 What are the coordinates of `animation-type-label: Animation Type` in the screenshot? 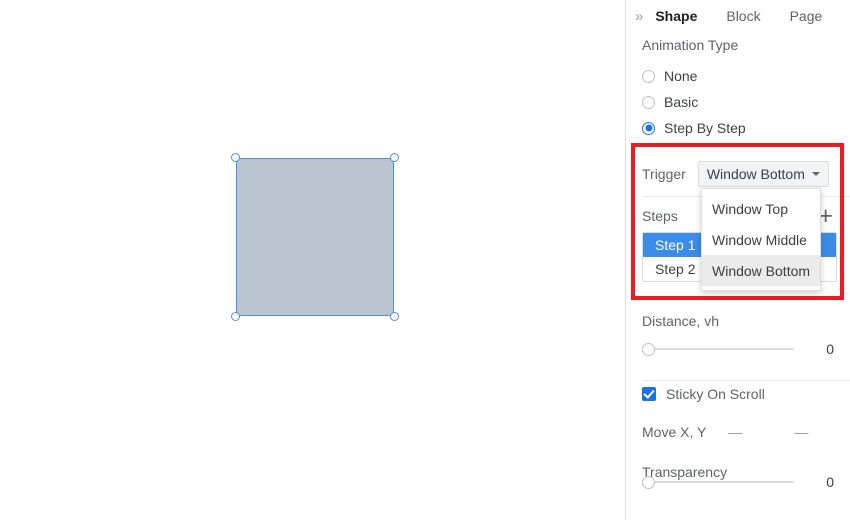 It's located at (690, 45).